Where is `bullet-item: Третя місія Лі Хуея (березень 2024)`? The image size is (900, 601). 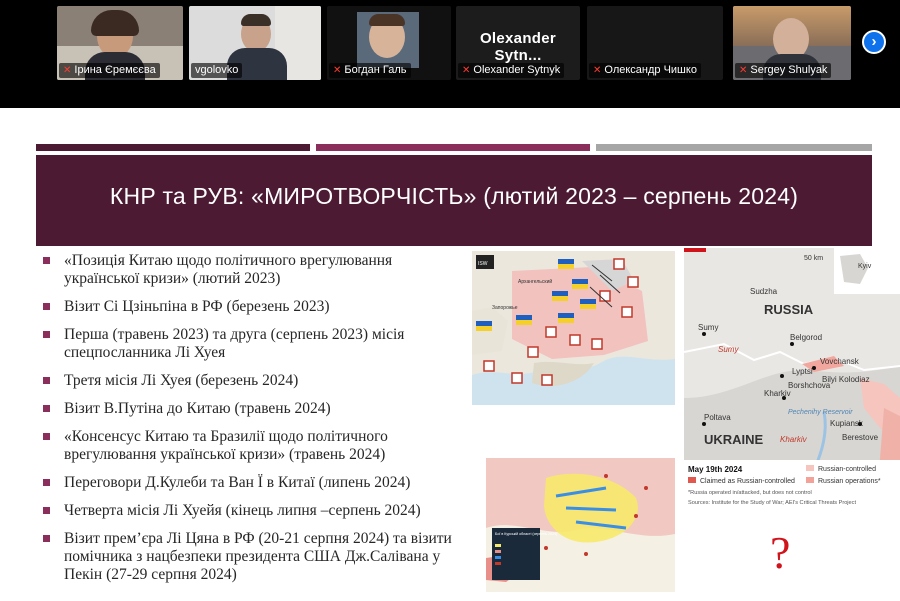
bullet-item: Третя місія Лі Хуея (березень 2024) is located at coordinates (254, 381).